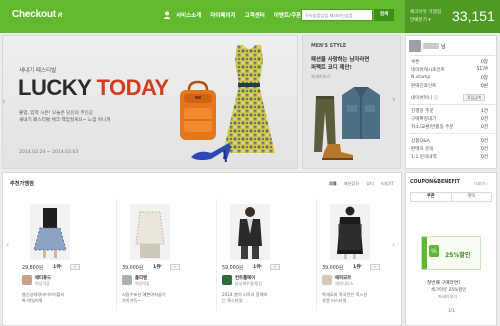 The width and height of the screenshot is (500, 326). What do you see at coordinates (331, 68) in the screenshot?
I see `mens-style-title: 퍼펙트 코디 제안!` at bounding box center [331, 68].